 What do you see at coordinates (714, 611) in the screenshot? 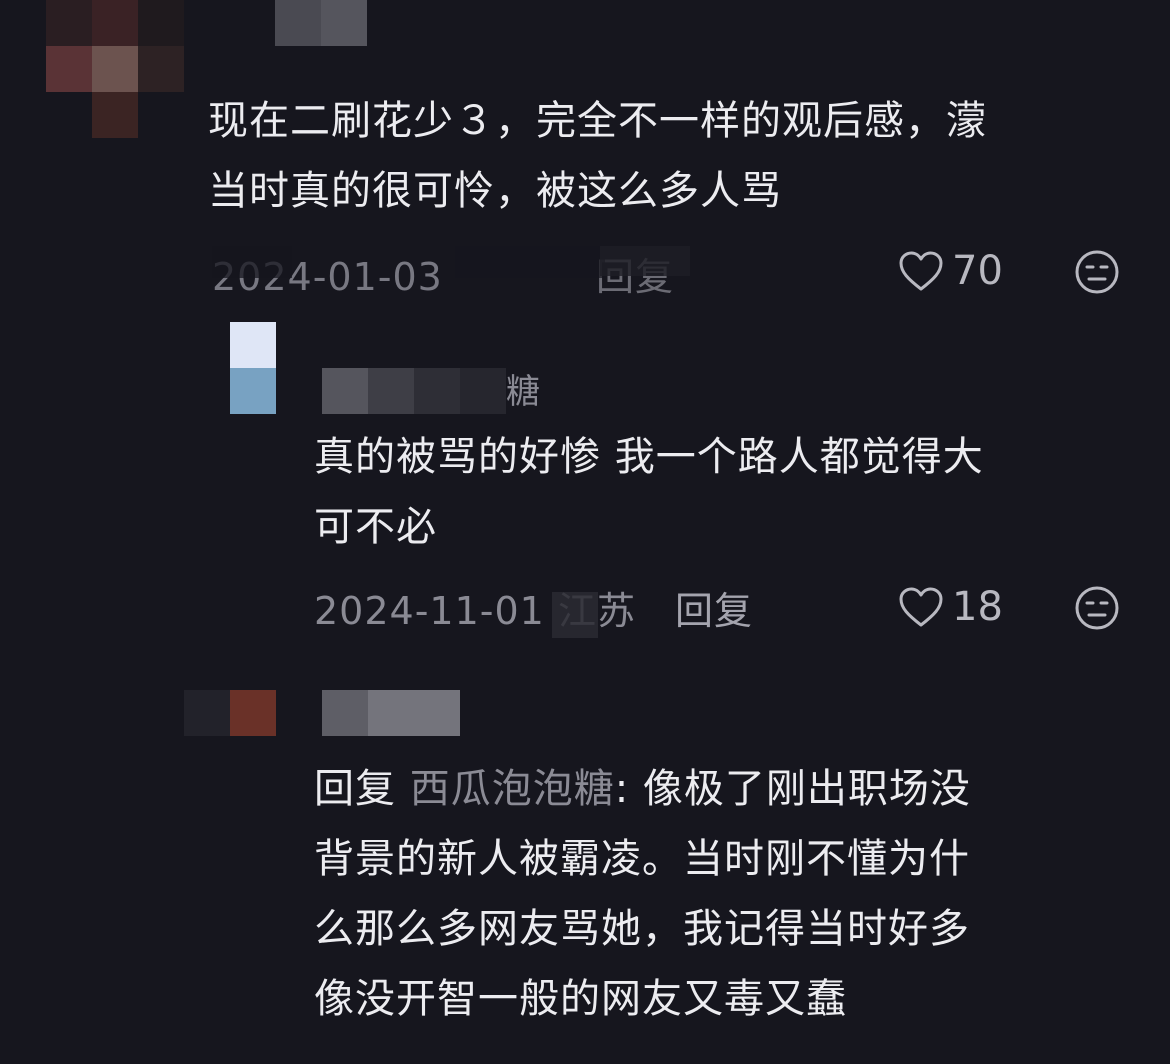
I see `reply-link: 回复` at bounding box center [714, 611].